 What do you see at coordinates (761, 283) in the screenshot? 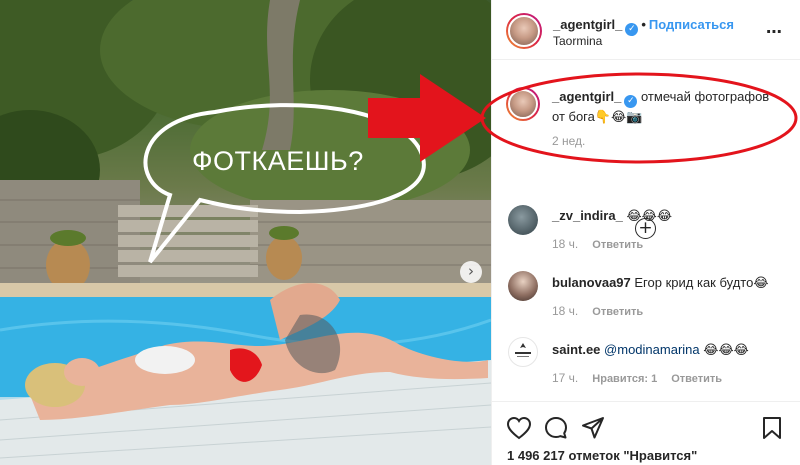
I see `comment-emoji: 😂` at bounding box center [761, 283].